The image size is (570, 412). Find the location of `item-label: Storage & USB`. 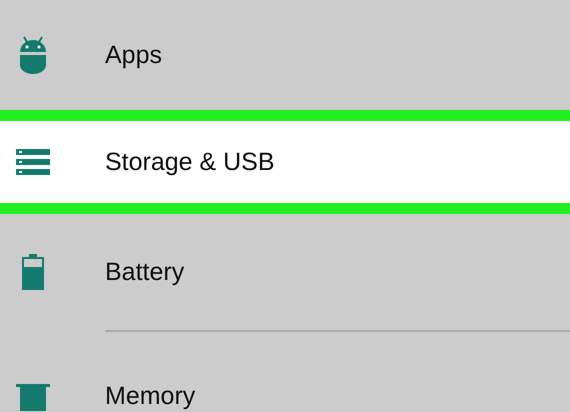

item-label: Storage & USB is located at coordinates (190, 162).